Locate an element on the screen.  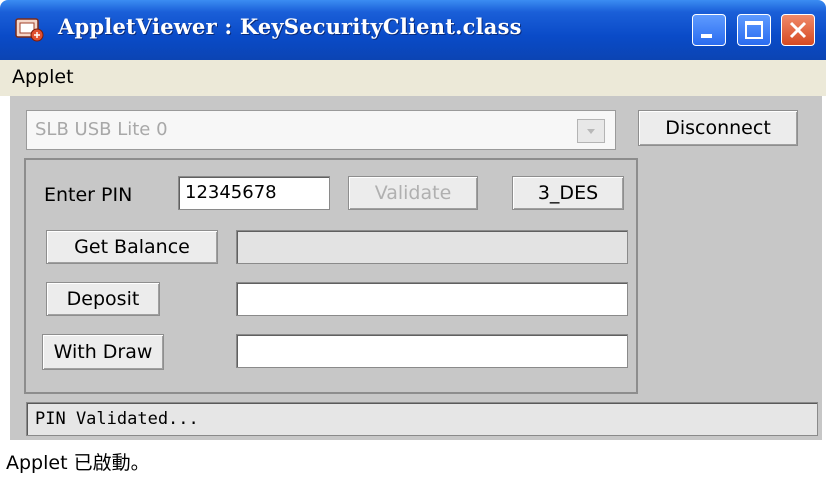
deposit-amount-input is located at coordinates (432, 299).